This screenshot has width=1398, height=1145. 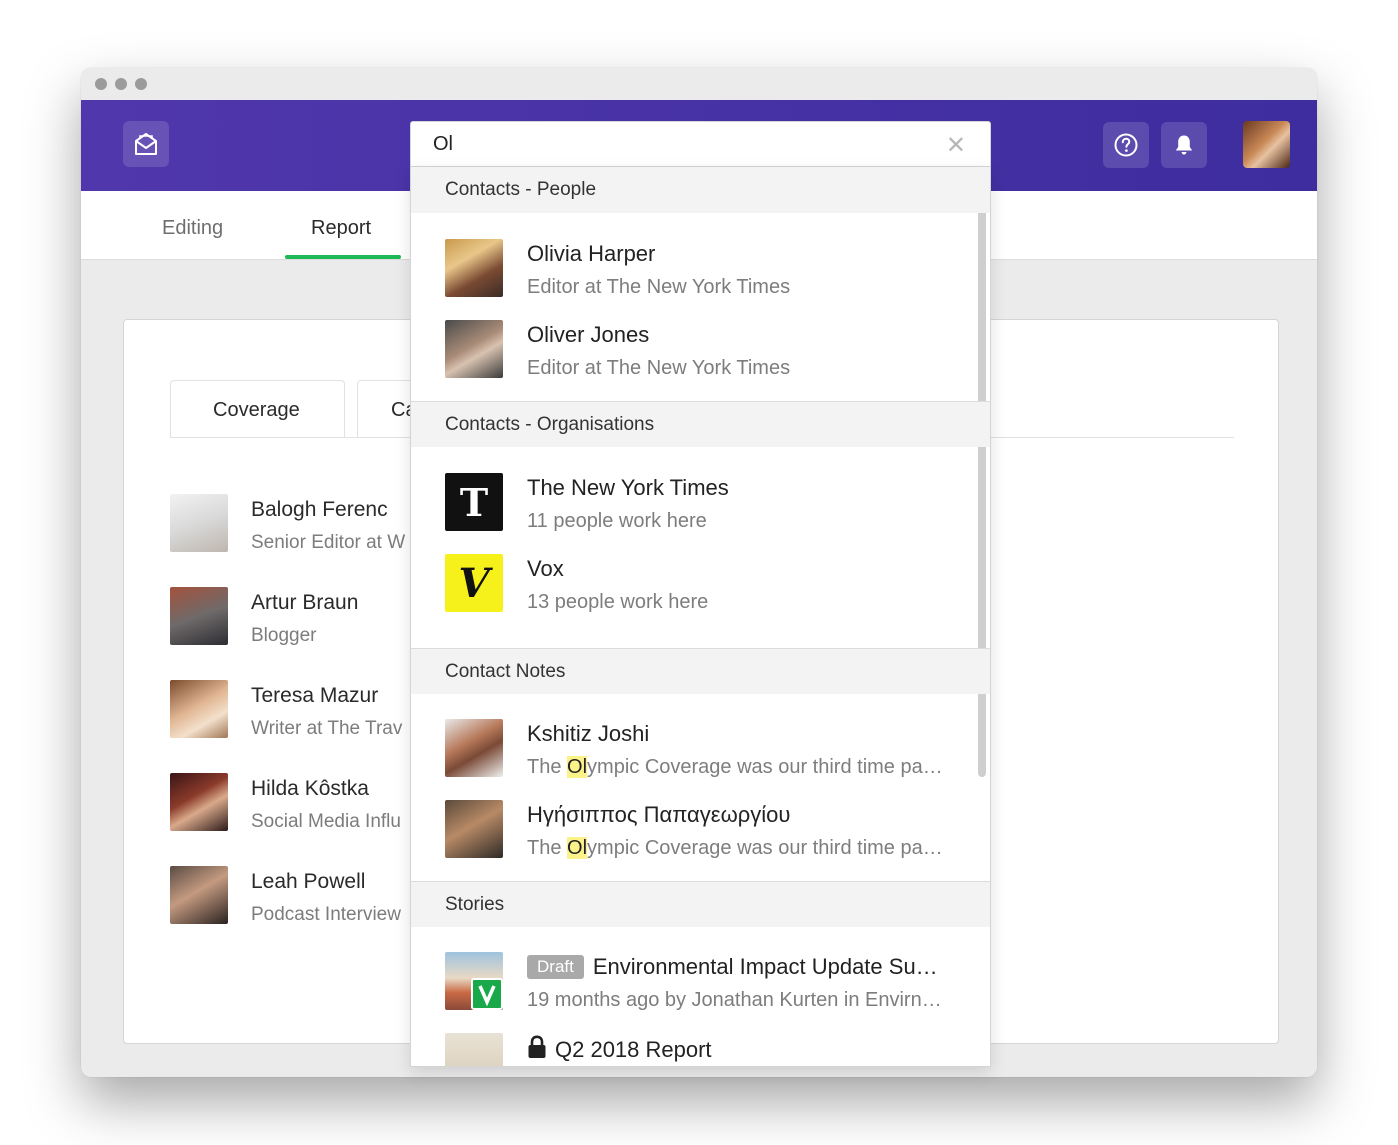 What do you see at coordinates (101, 84) in the screenshot?
I see `window-close-dot` at bounding box center [101, 84].